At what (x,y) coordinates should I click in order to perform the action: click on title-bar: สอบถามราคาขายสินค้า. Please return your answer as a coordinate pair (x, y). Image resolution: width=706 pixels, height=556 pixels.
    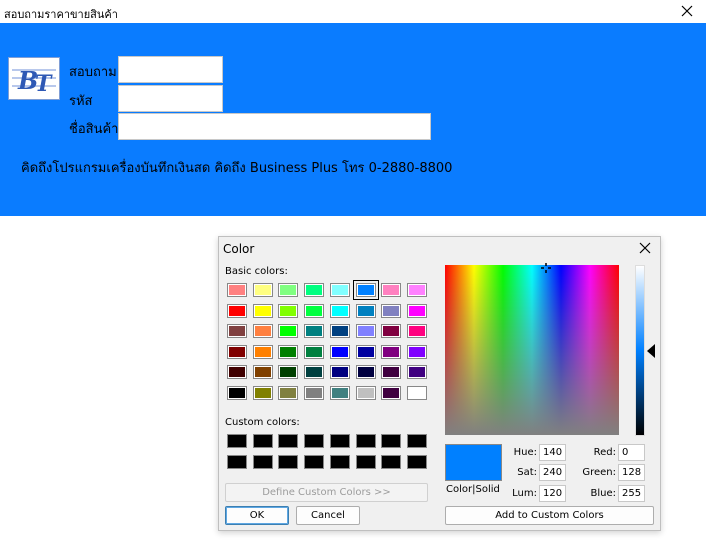
    Looking at the image, I should click on (353, 11).